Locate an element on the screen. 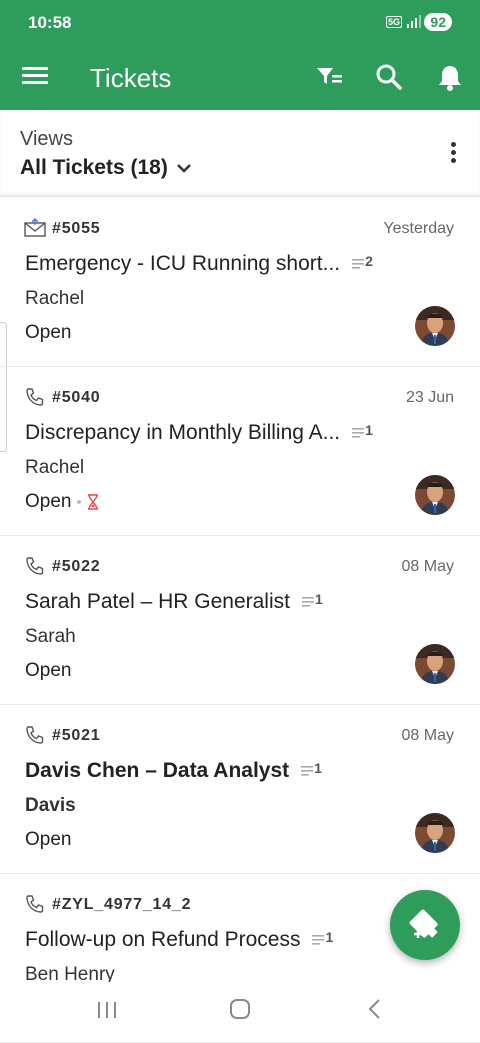  separator-dot is located at coordinates (79, 502).